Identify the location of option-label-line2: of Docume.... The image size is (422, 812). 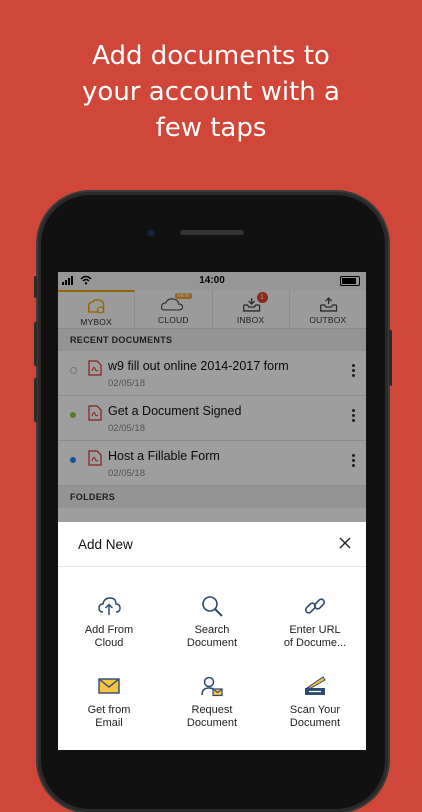
(315, 643).